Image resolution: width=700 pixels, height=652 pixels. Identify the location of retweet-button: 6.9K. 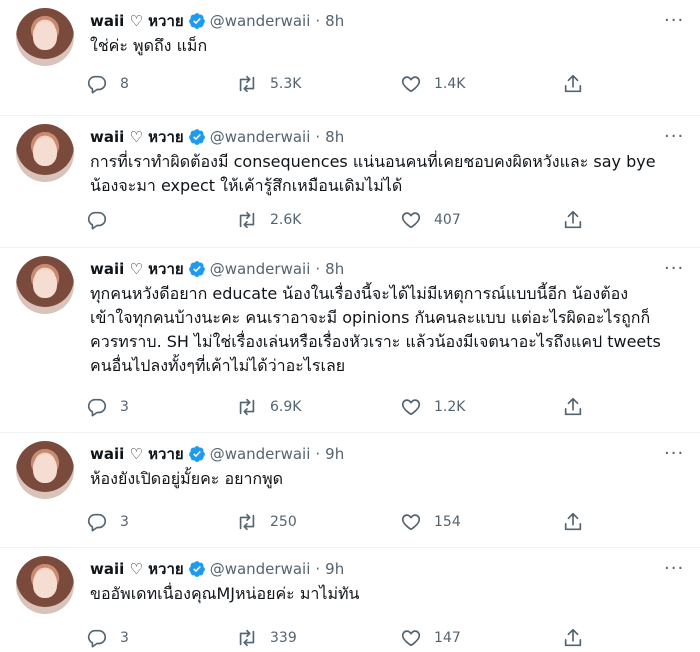
(268, 407).